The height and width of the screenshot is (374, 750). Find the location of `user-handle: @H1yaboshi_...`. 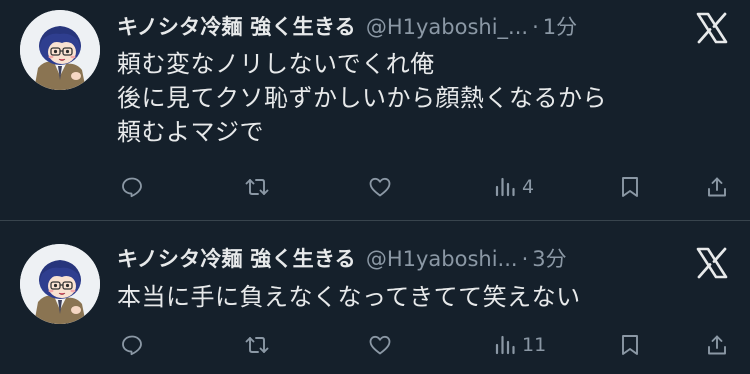

user-handle: @H1yaboshi_... is located at coordinates (447, 27).